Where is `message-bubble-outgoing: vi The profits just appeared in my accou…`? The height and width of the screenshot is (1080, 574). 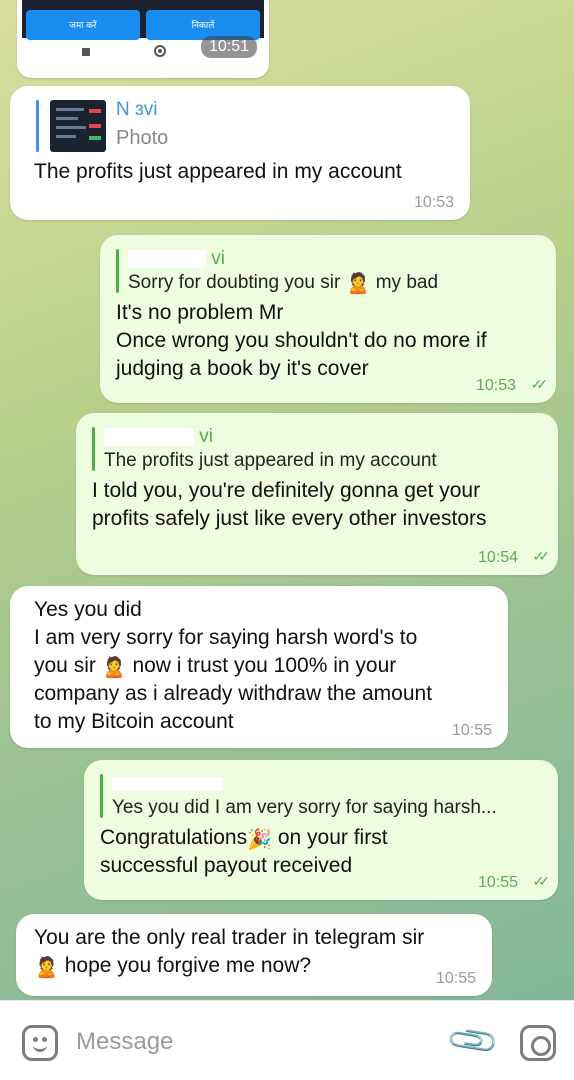
message-bubble-outgoing: vi The profits just appeared in my accou… is located at coordinates (317, 494).